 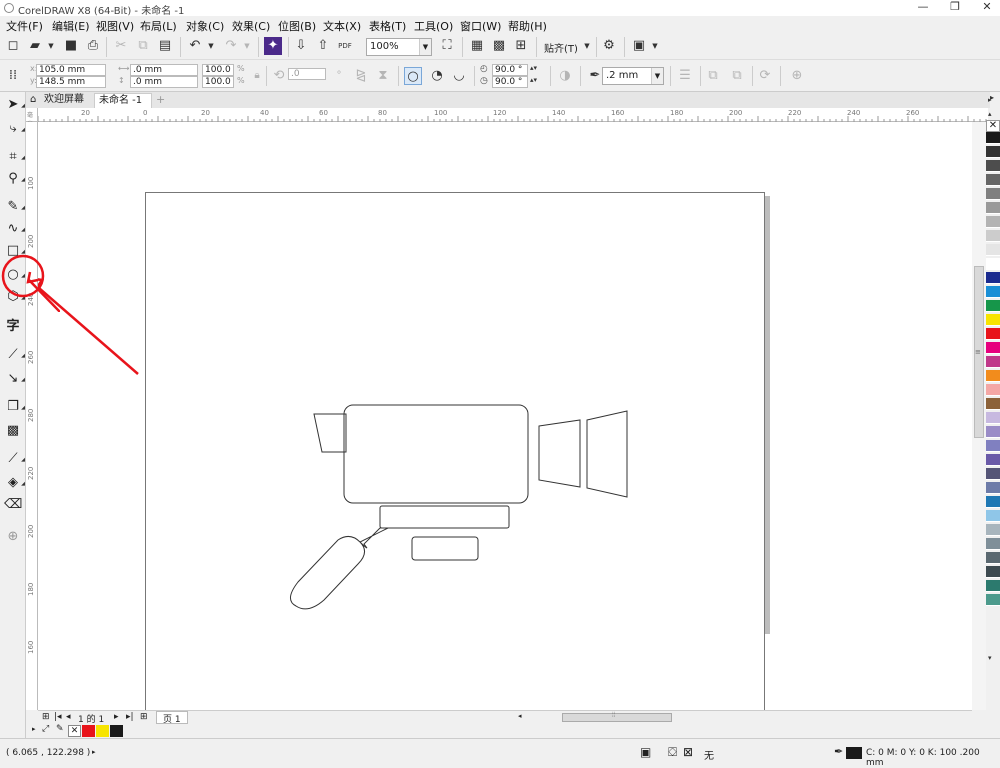 What do you see at coordinates (13, 431) in the screenshot?
I see `transparency-tool-icon: ▩` at bounding box center [13, 431].